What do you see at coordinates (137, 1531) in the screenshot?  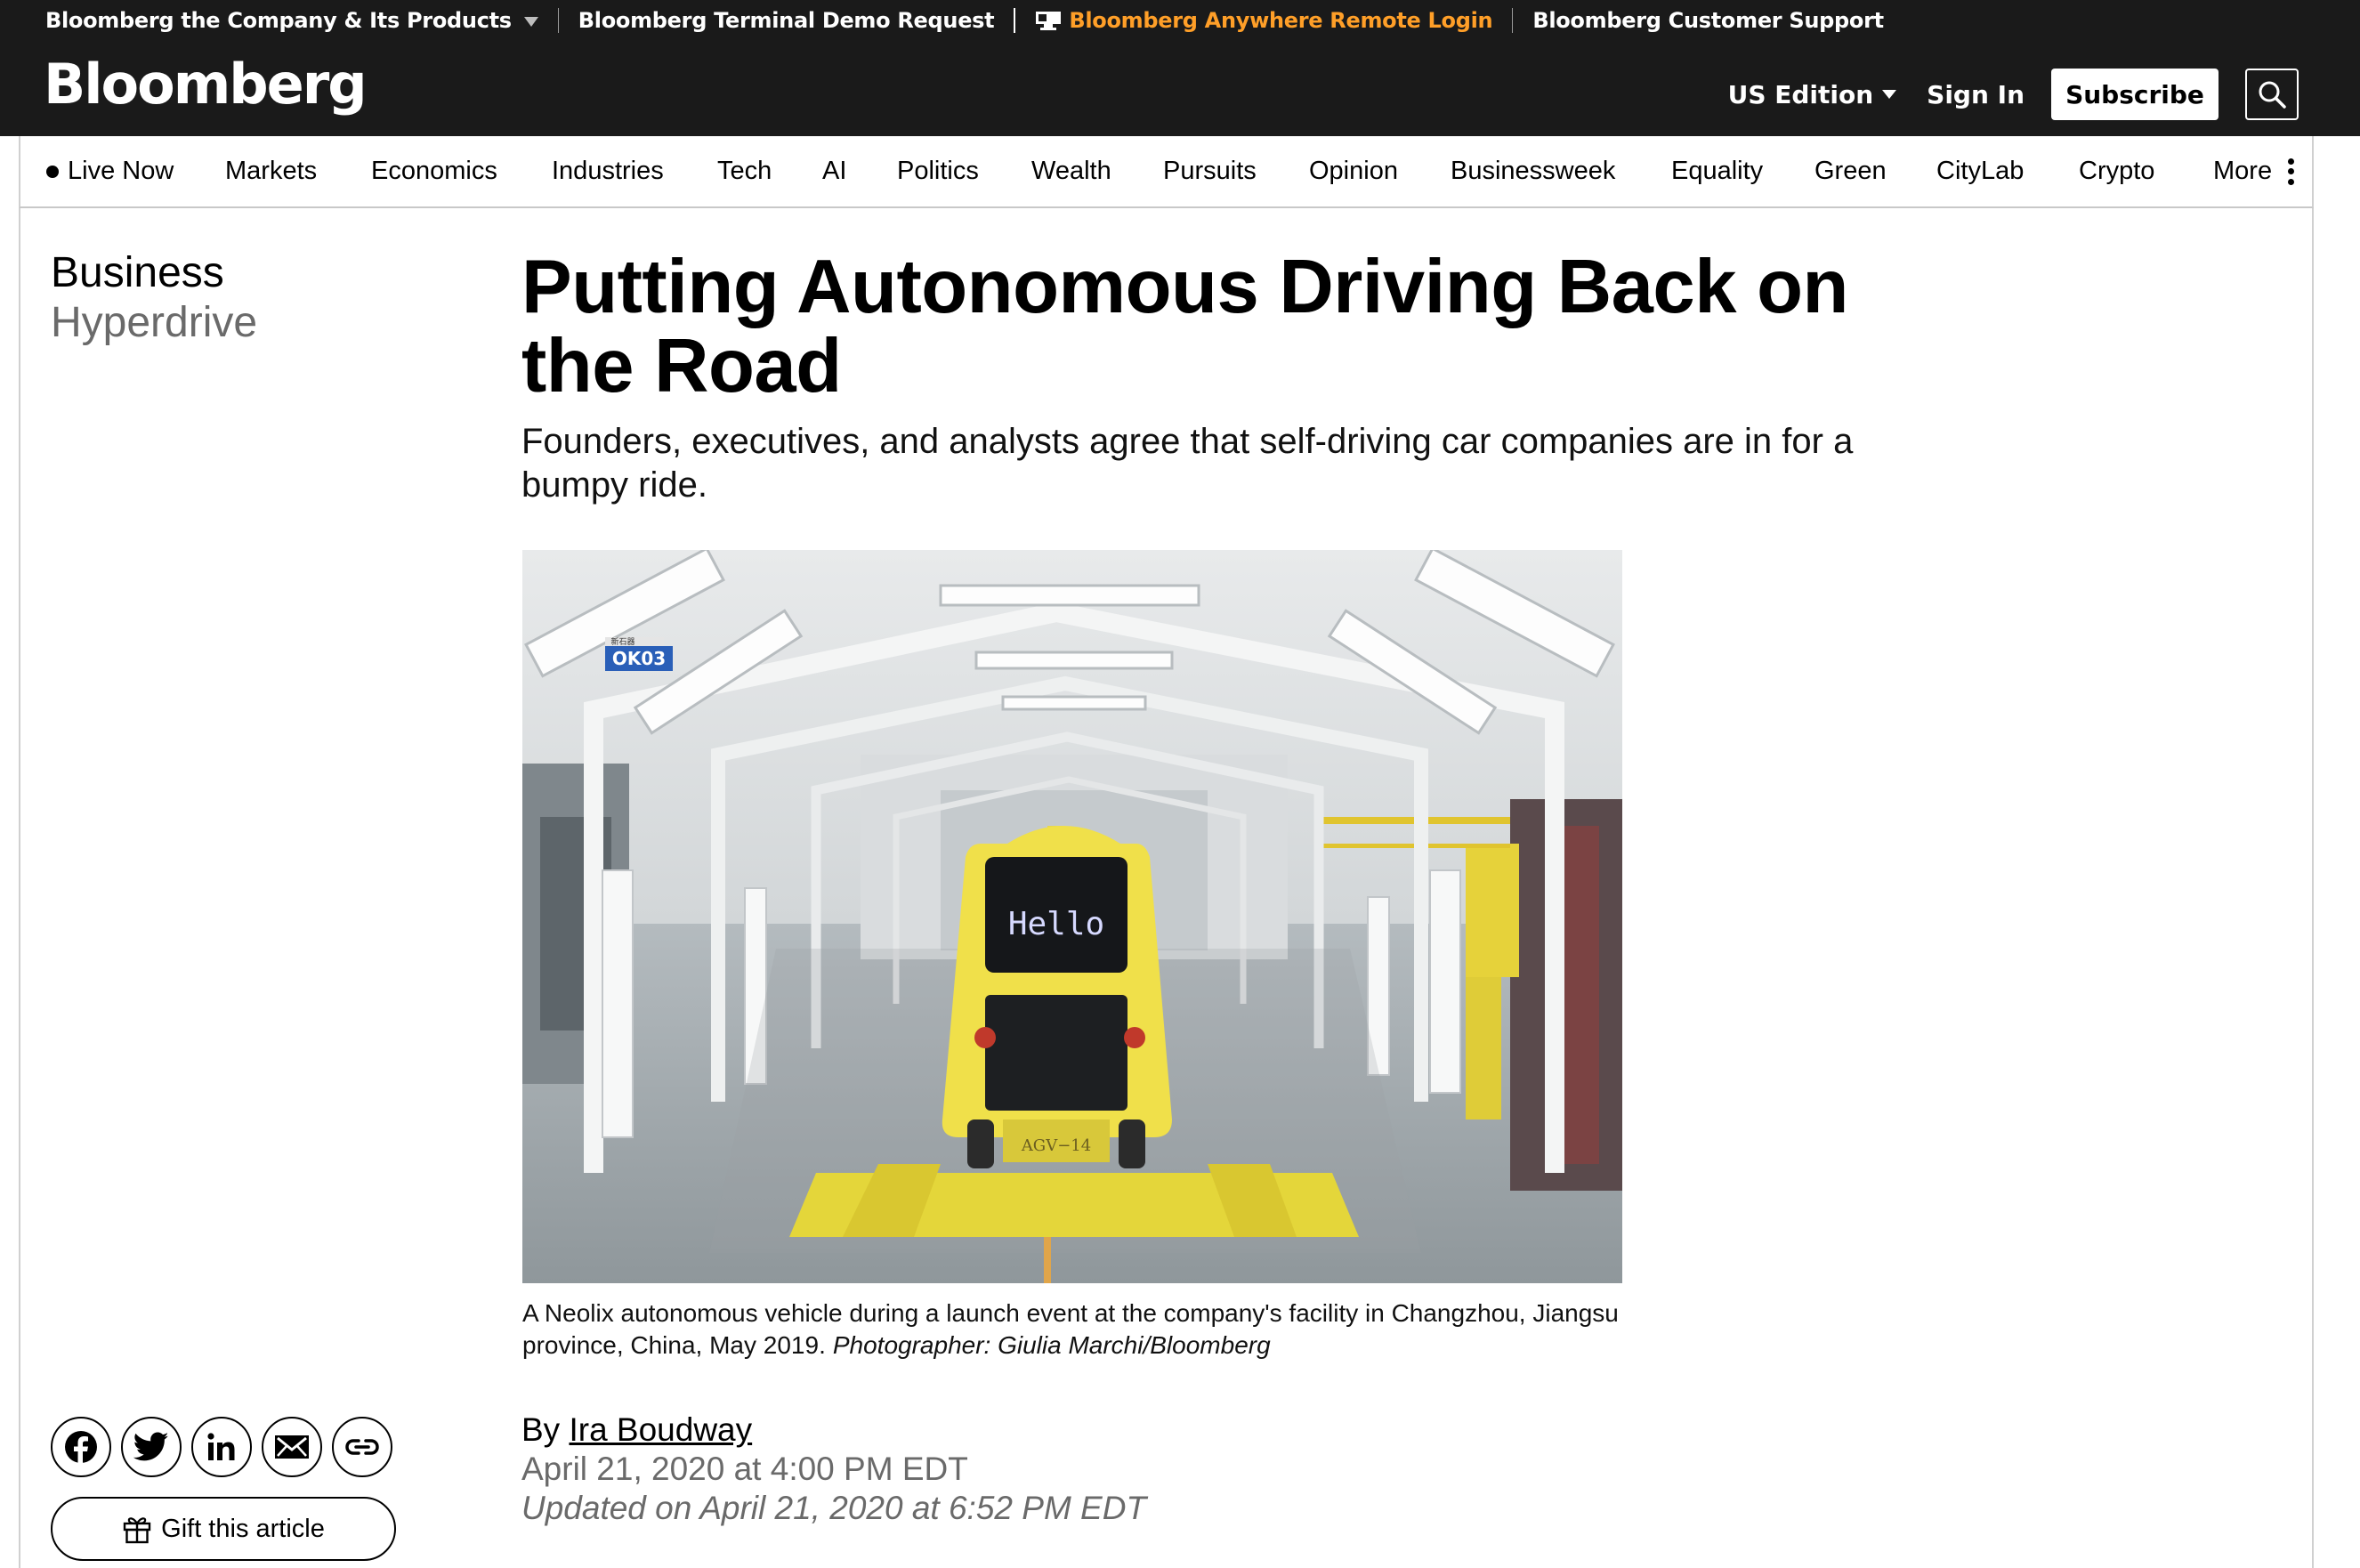 I see `gift-icon` at bounding box center [137, 1531].